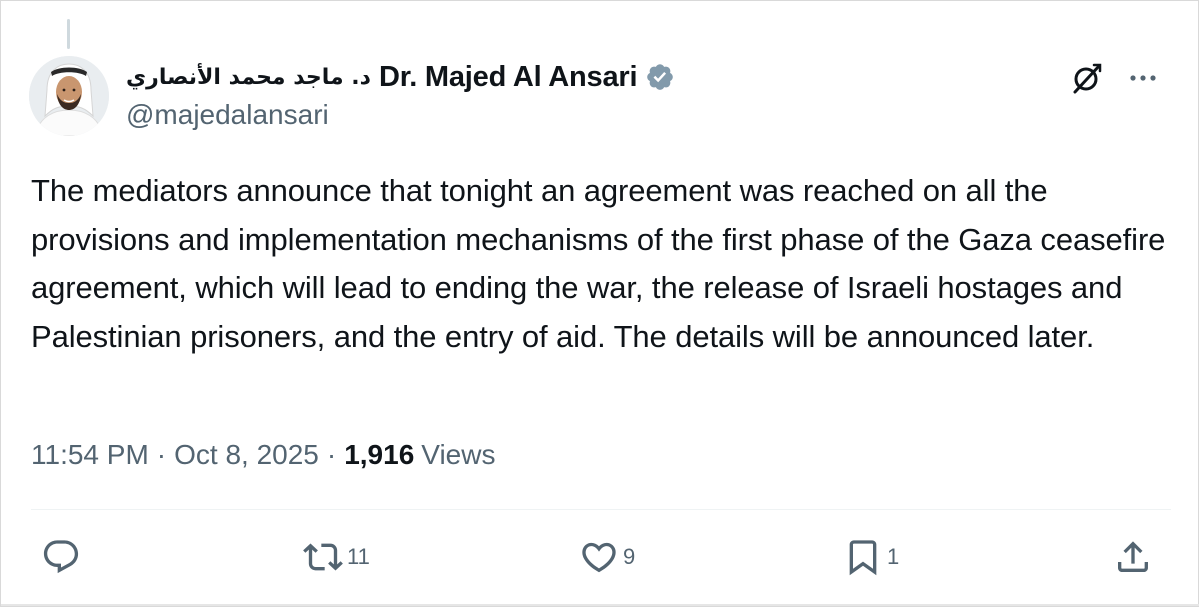  Describe the element at coordinates (246, 455) in the screenshot. I see `post-date: Oct 8, 2025` at that location.